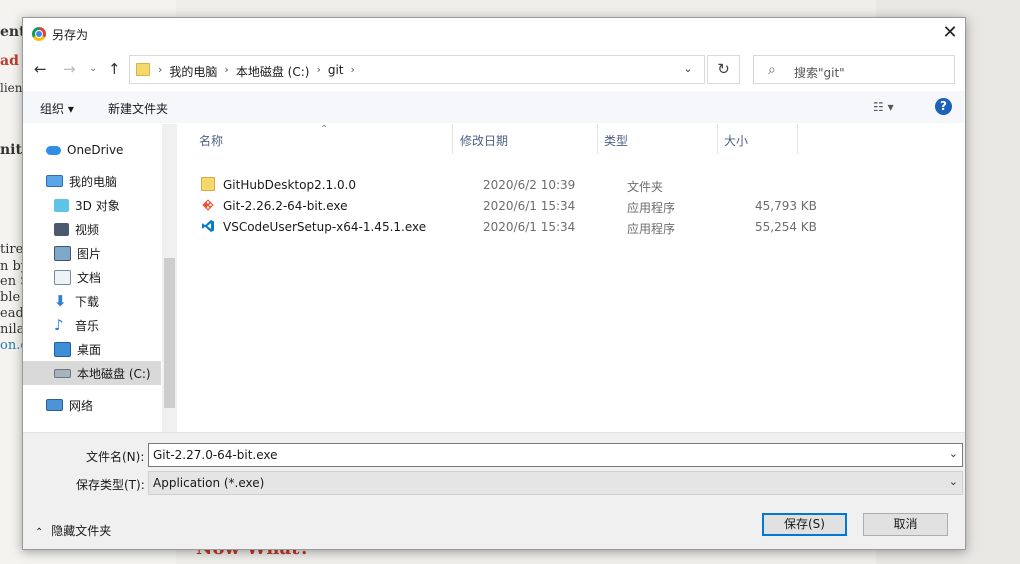  What do you see at coordinates (114, 69) in the screenshot?
I see `up-arrow-icon: ↑` at bounding box center [114, 69].